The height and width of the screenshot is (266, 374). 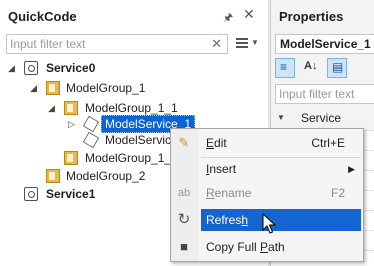 What do you see at coordinates (267, 143) in the screenshot?
I see `menu-item-edit: ✎ Edit Ctrl+E` at bounding box center [267, 143].